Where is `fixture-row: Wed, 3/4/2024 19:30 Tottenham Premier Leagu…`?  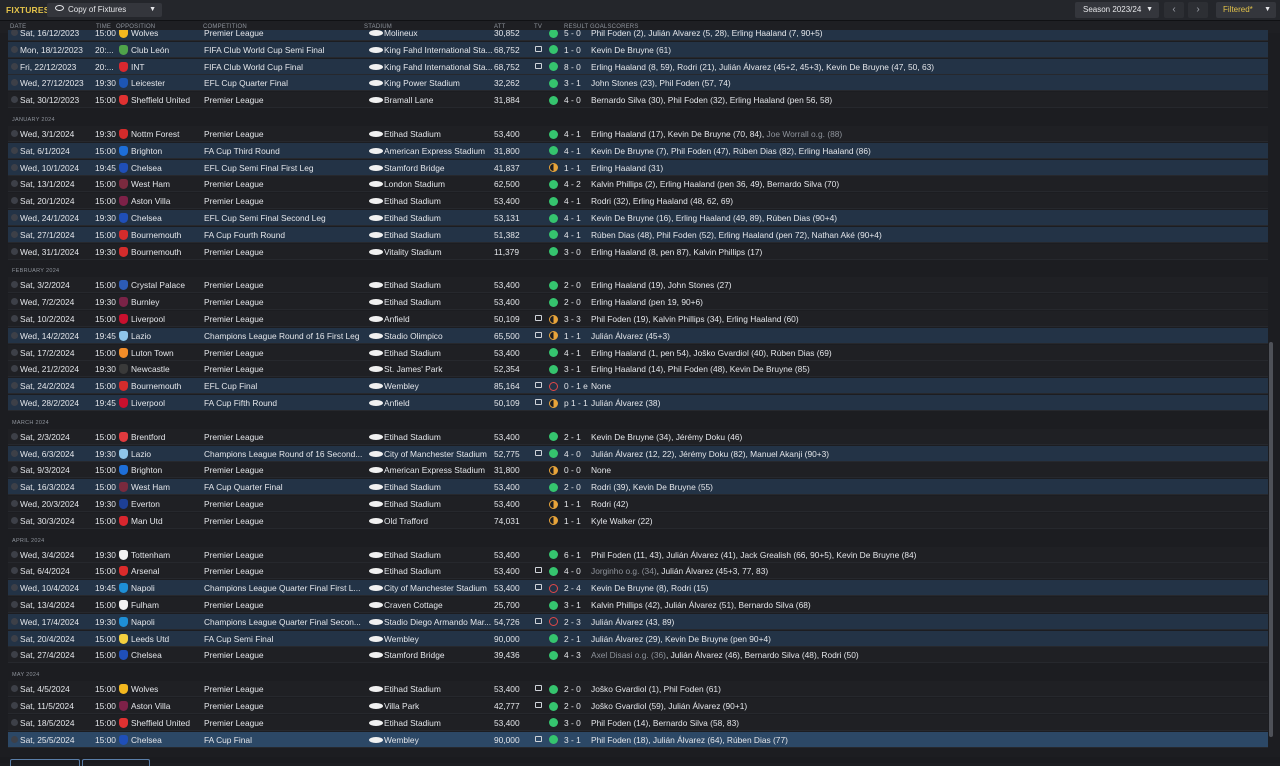 fixture-row: Wed, 3/4/2024 19:30 Tottenham Premier Leagu… is located at coordinates (638, 554).